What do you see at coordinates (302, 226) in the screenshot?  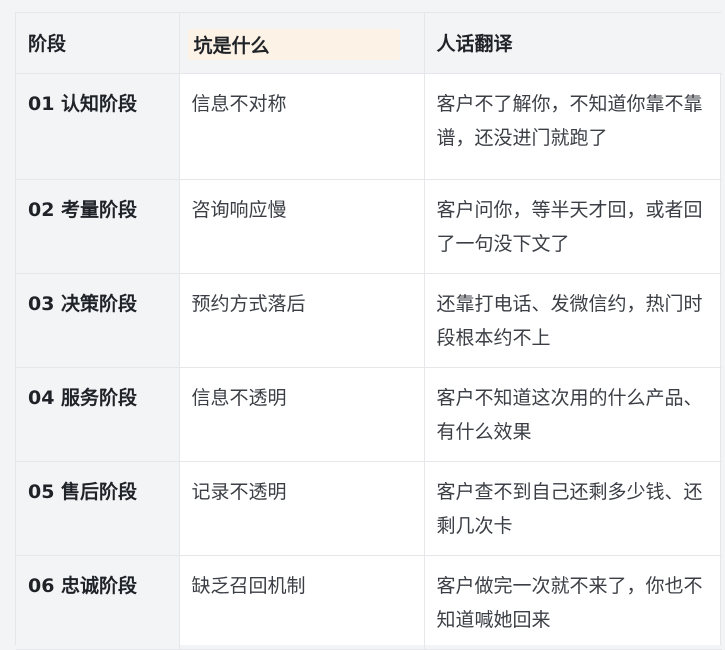 I see `pitfall-cell: 咨询响应慢` at bounding box center [302, 226].